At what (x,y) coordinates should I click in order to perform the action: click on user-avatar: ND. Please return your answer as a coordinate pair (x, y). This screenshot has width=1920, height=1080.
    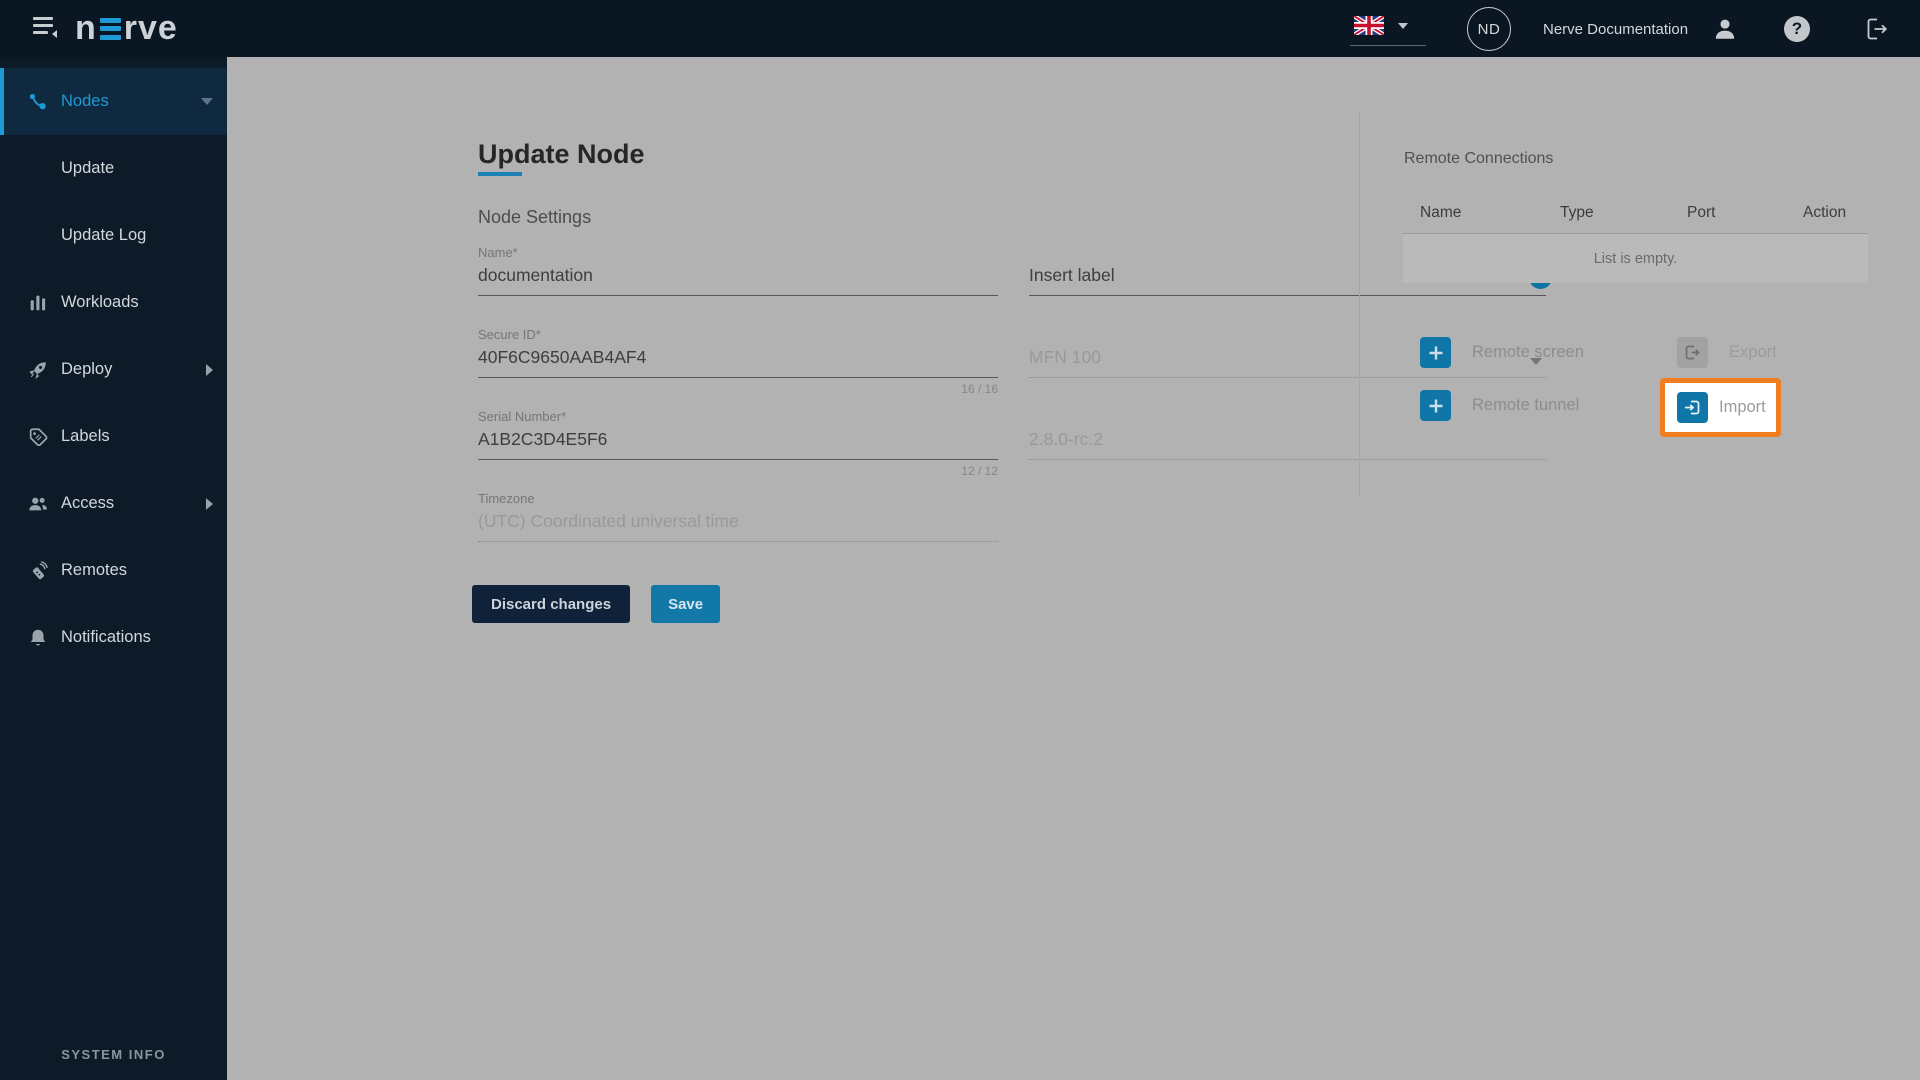
    Looking at the image, I should click on (1489, 29).